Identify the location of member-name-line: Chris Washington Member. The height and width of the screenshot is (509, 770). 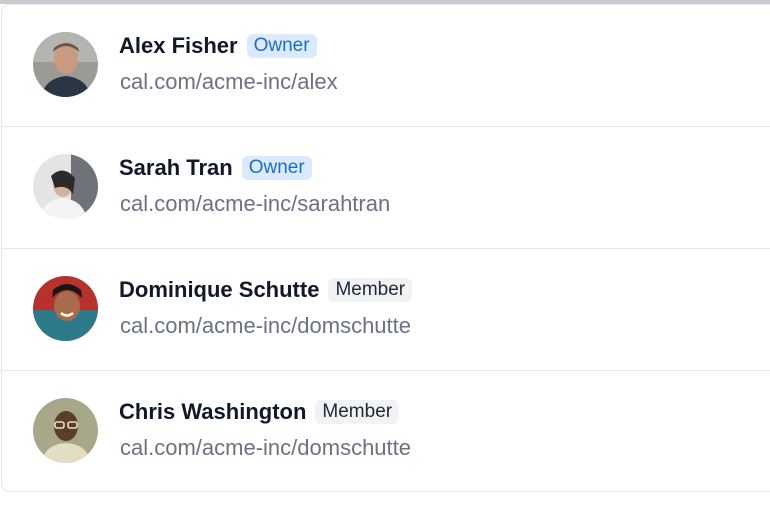
(259, 412).